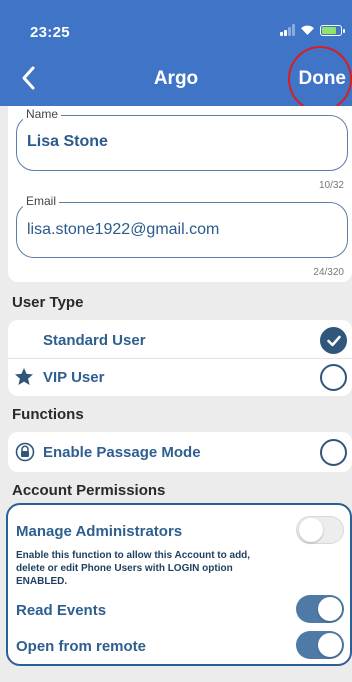  Describe the element at coordinates (307, 30) in the screenshot. I see `wifi-icon` at that location.